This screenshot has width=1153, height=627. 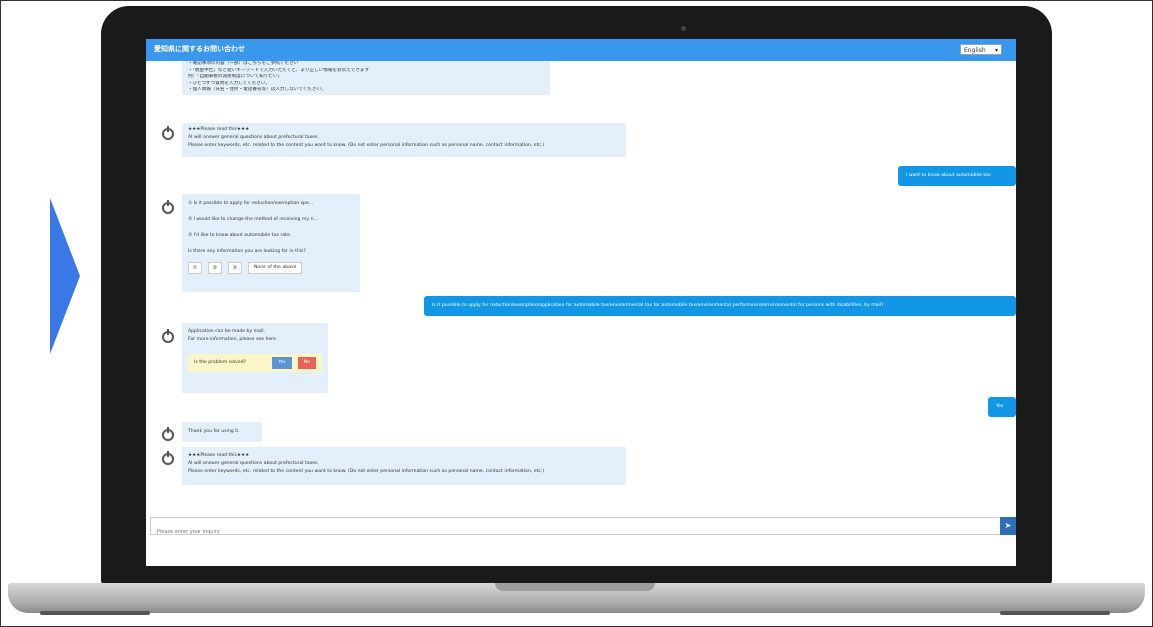 I want to click on app-title: 愛知県に関するお問い合わせ, so click(x=199, y=49).